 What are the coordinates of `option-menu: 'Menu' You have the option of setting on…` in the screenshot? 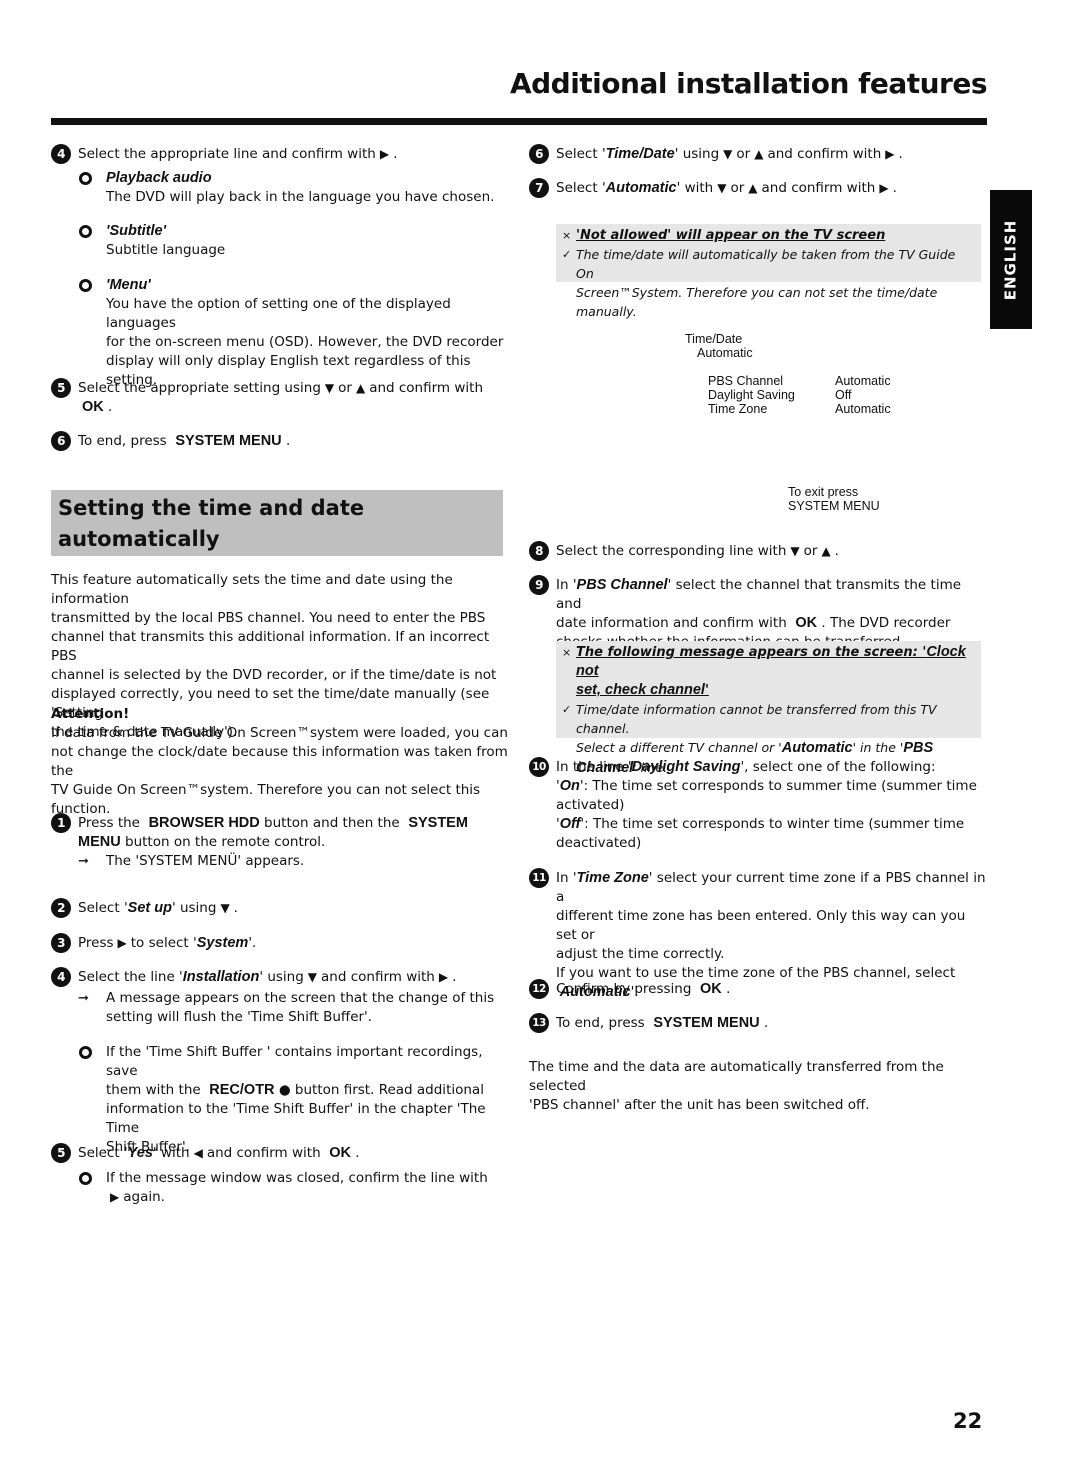 It's located at (299, 333).